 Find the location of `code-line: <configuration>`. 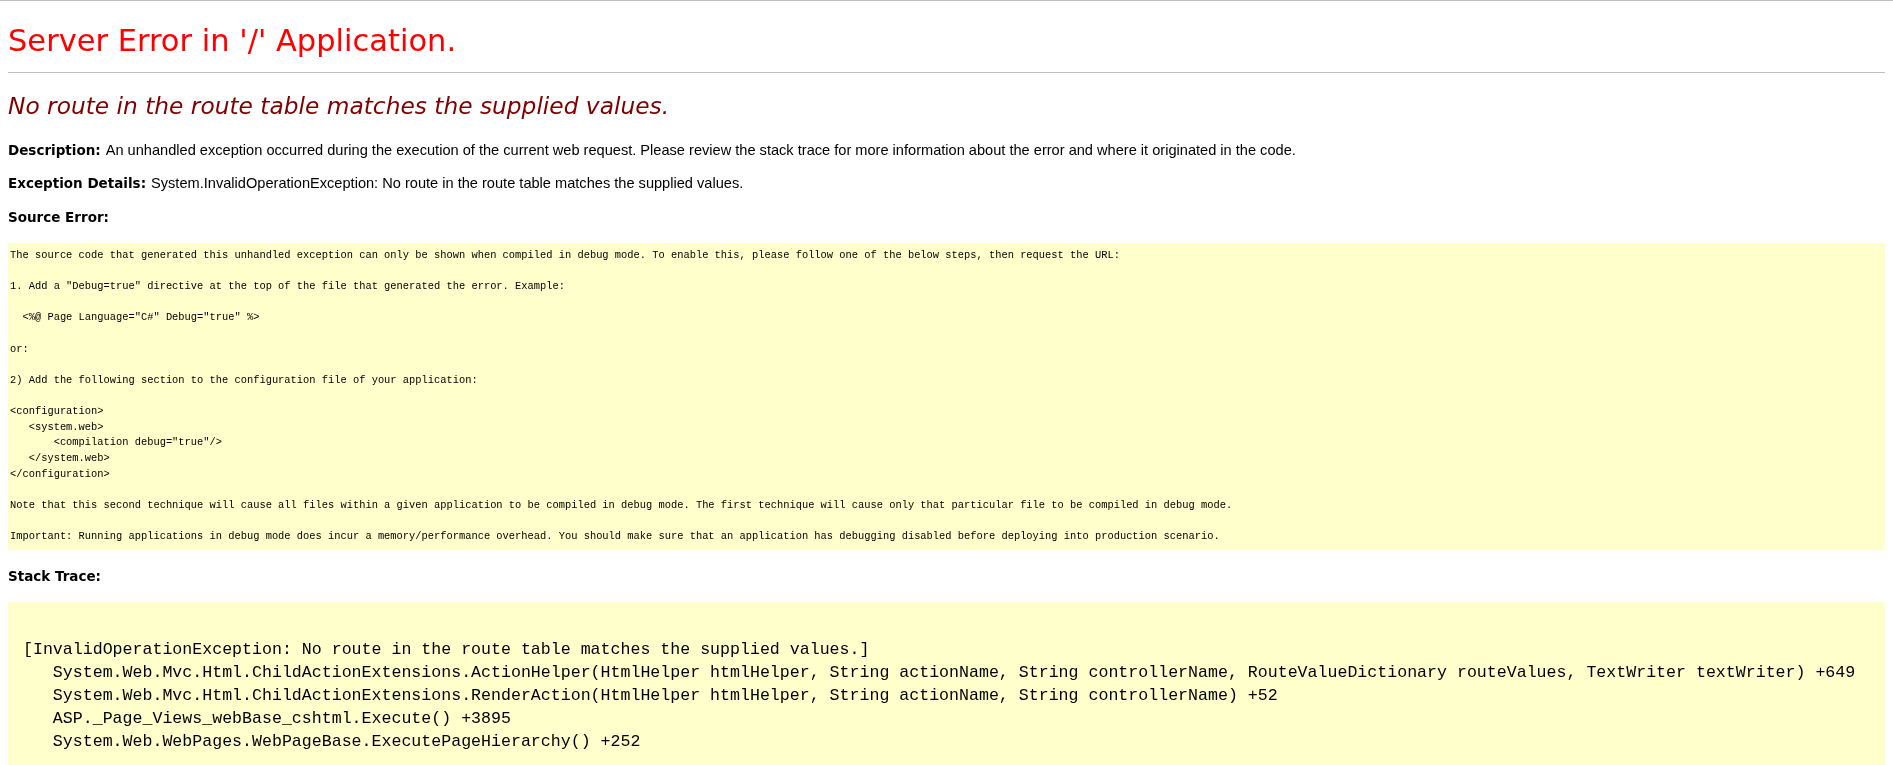

code-line: <configuration> is located at coordinates (57, 411).